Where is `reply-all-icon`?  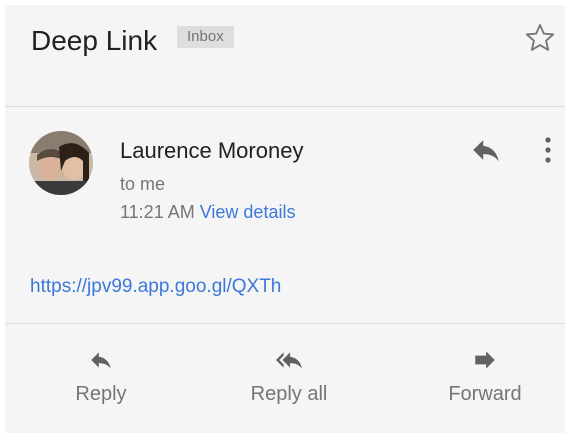 reply-all-icon is located at coordinates (289, 360).